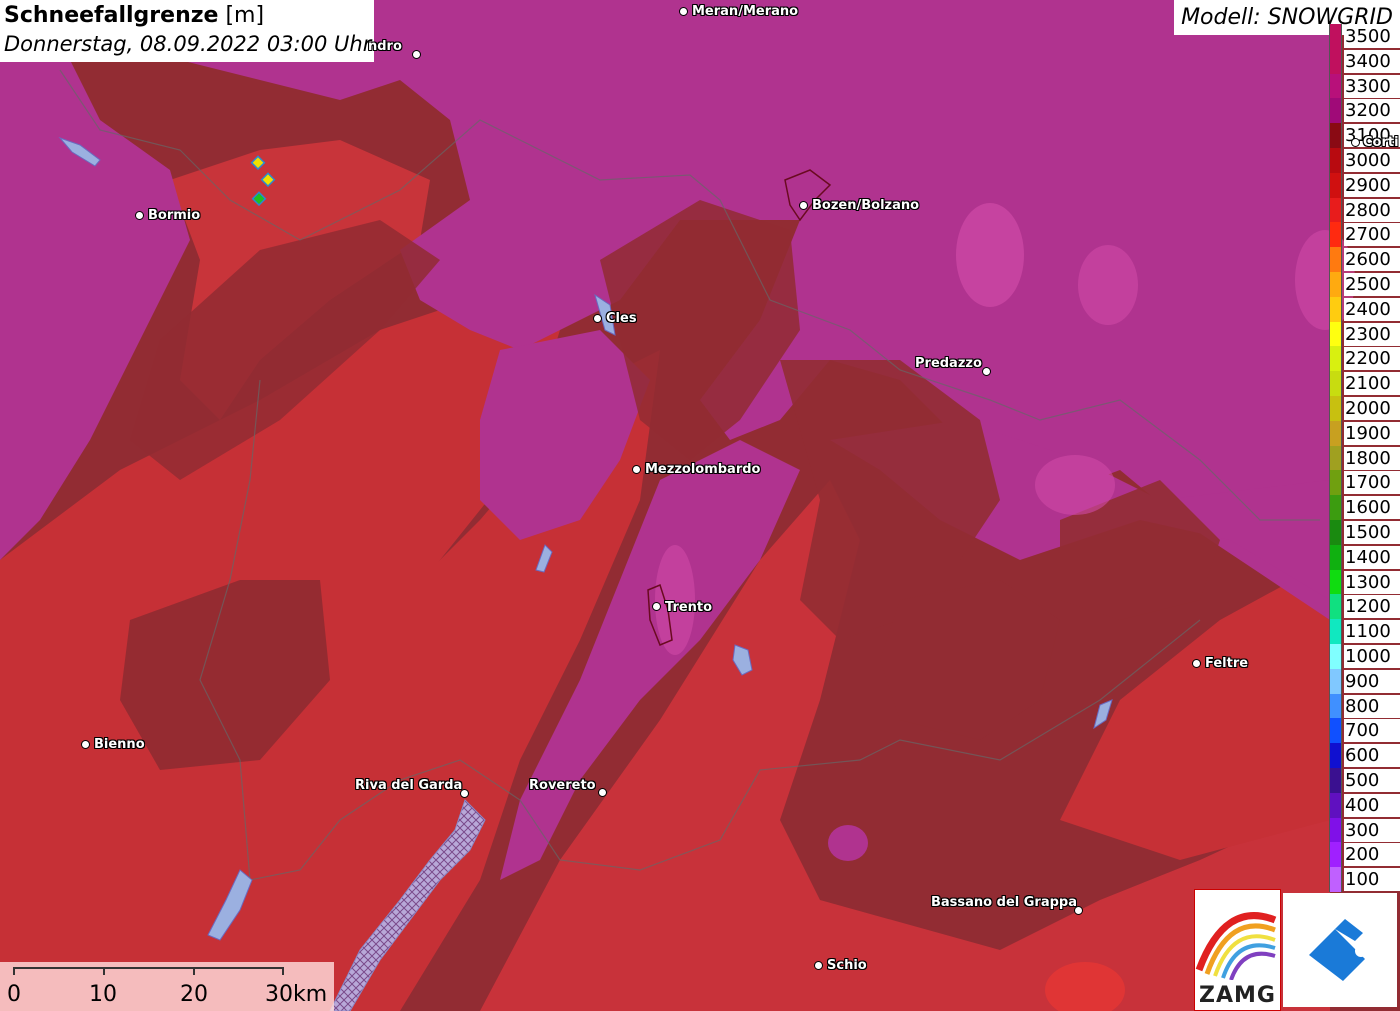 This screenshot has height=1011, width=1400. I want to click on legend-row: 800, so click(1364, 706).